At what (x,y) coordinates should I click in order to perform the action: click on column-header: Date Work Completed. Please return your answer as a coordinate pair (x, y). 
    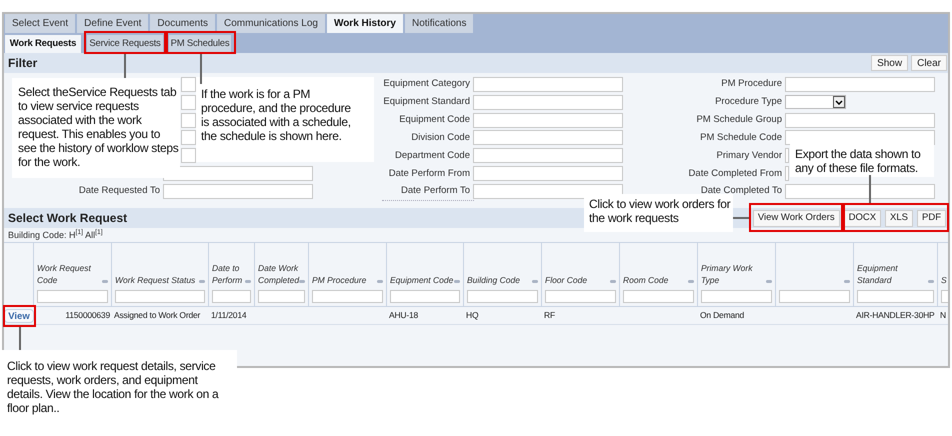
    Looking at the image, I should click on (279, 274).